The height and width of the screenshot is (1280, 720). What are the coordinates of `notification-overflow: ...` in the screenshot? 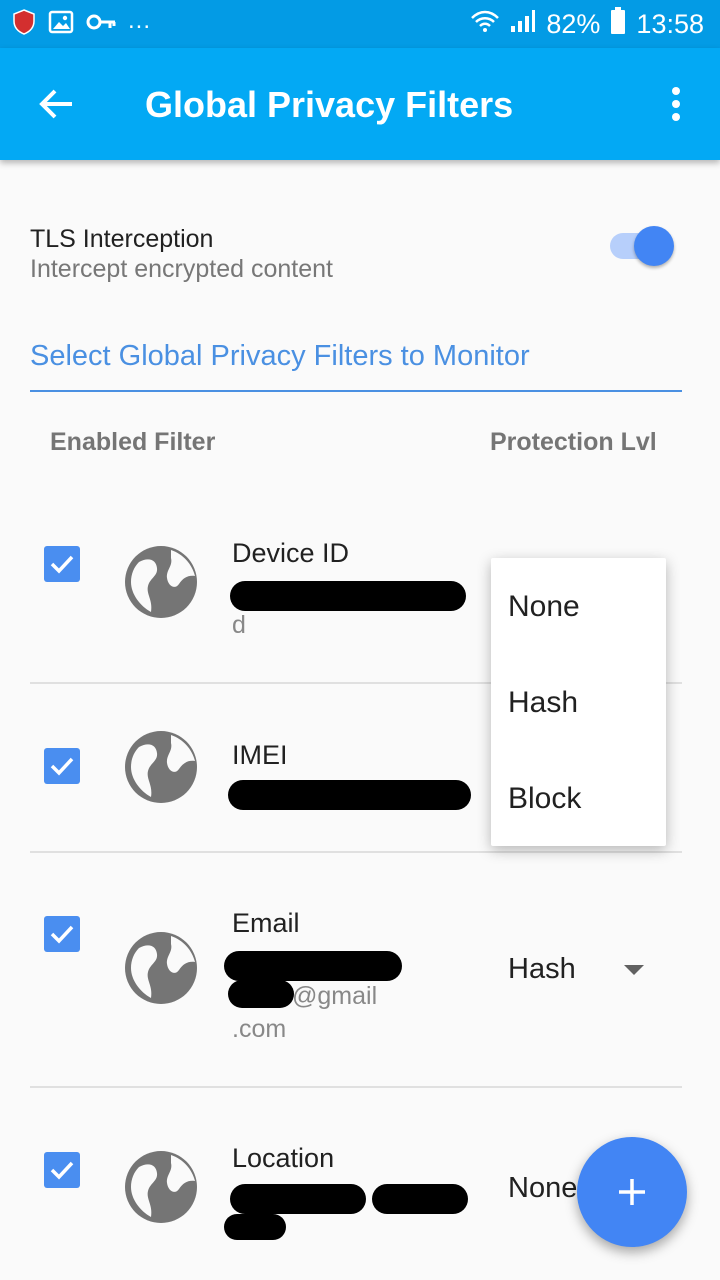 It's located at (140, 20).